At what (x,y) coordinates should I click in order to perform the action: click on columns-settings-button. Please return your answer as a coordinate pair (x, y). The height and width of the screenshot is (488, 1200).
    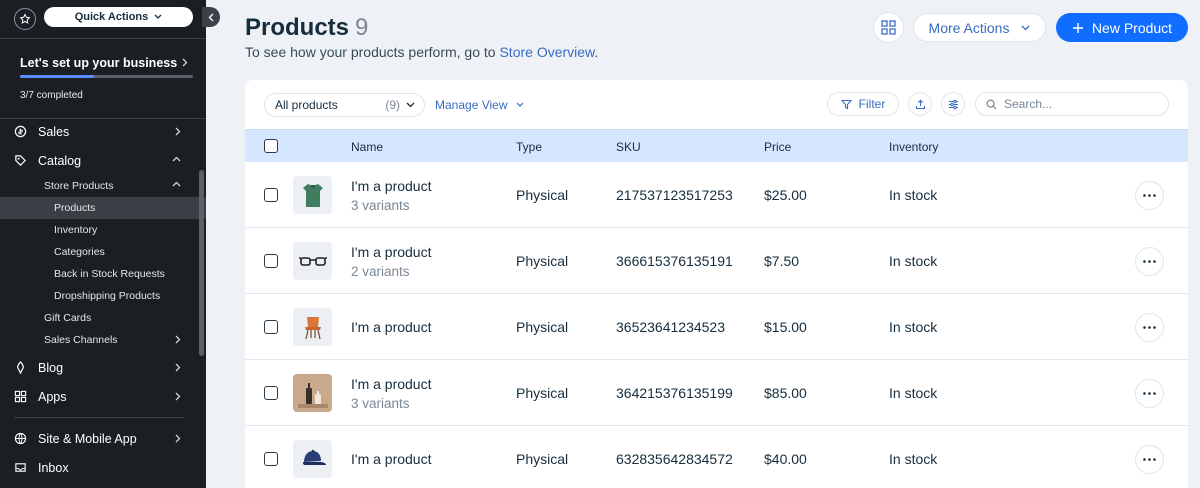
    Looking at the image, I should click on (953, 104).